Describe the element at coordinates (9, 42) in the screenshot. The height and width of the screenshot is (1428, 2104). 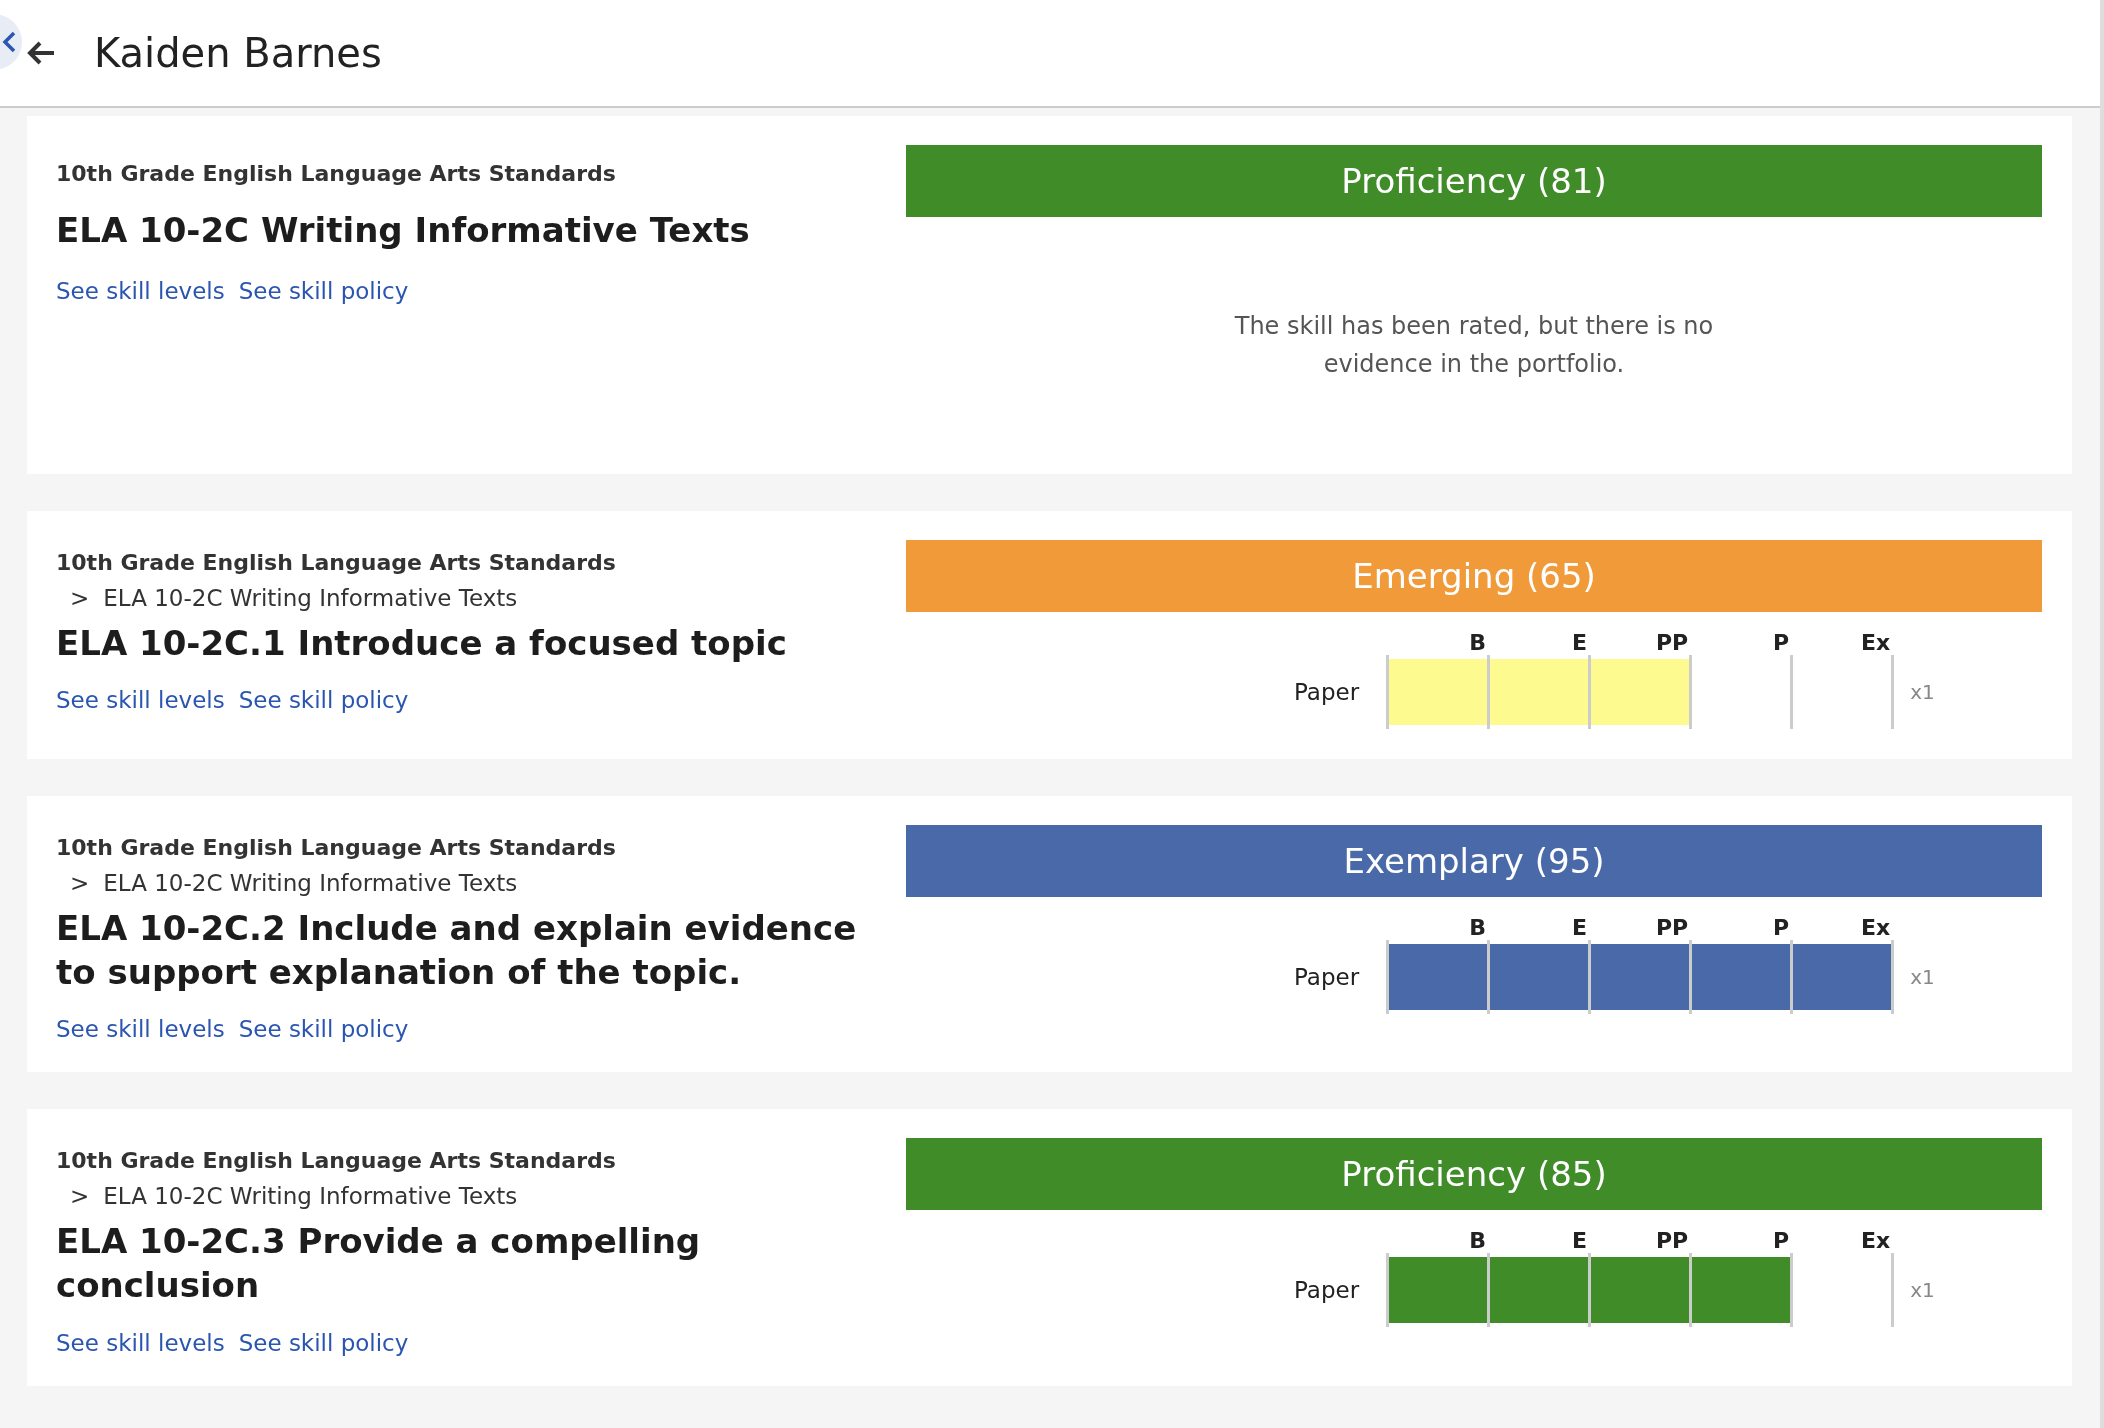
I see `chevron-icon` at that location.